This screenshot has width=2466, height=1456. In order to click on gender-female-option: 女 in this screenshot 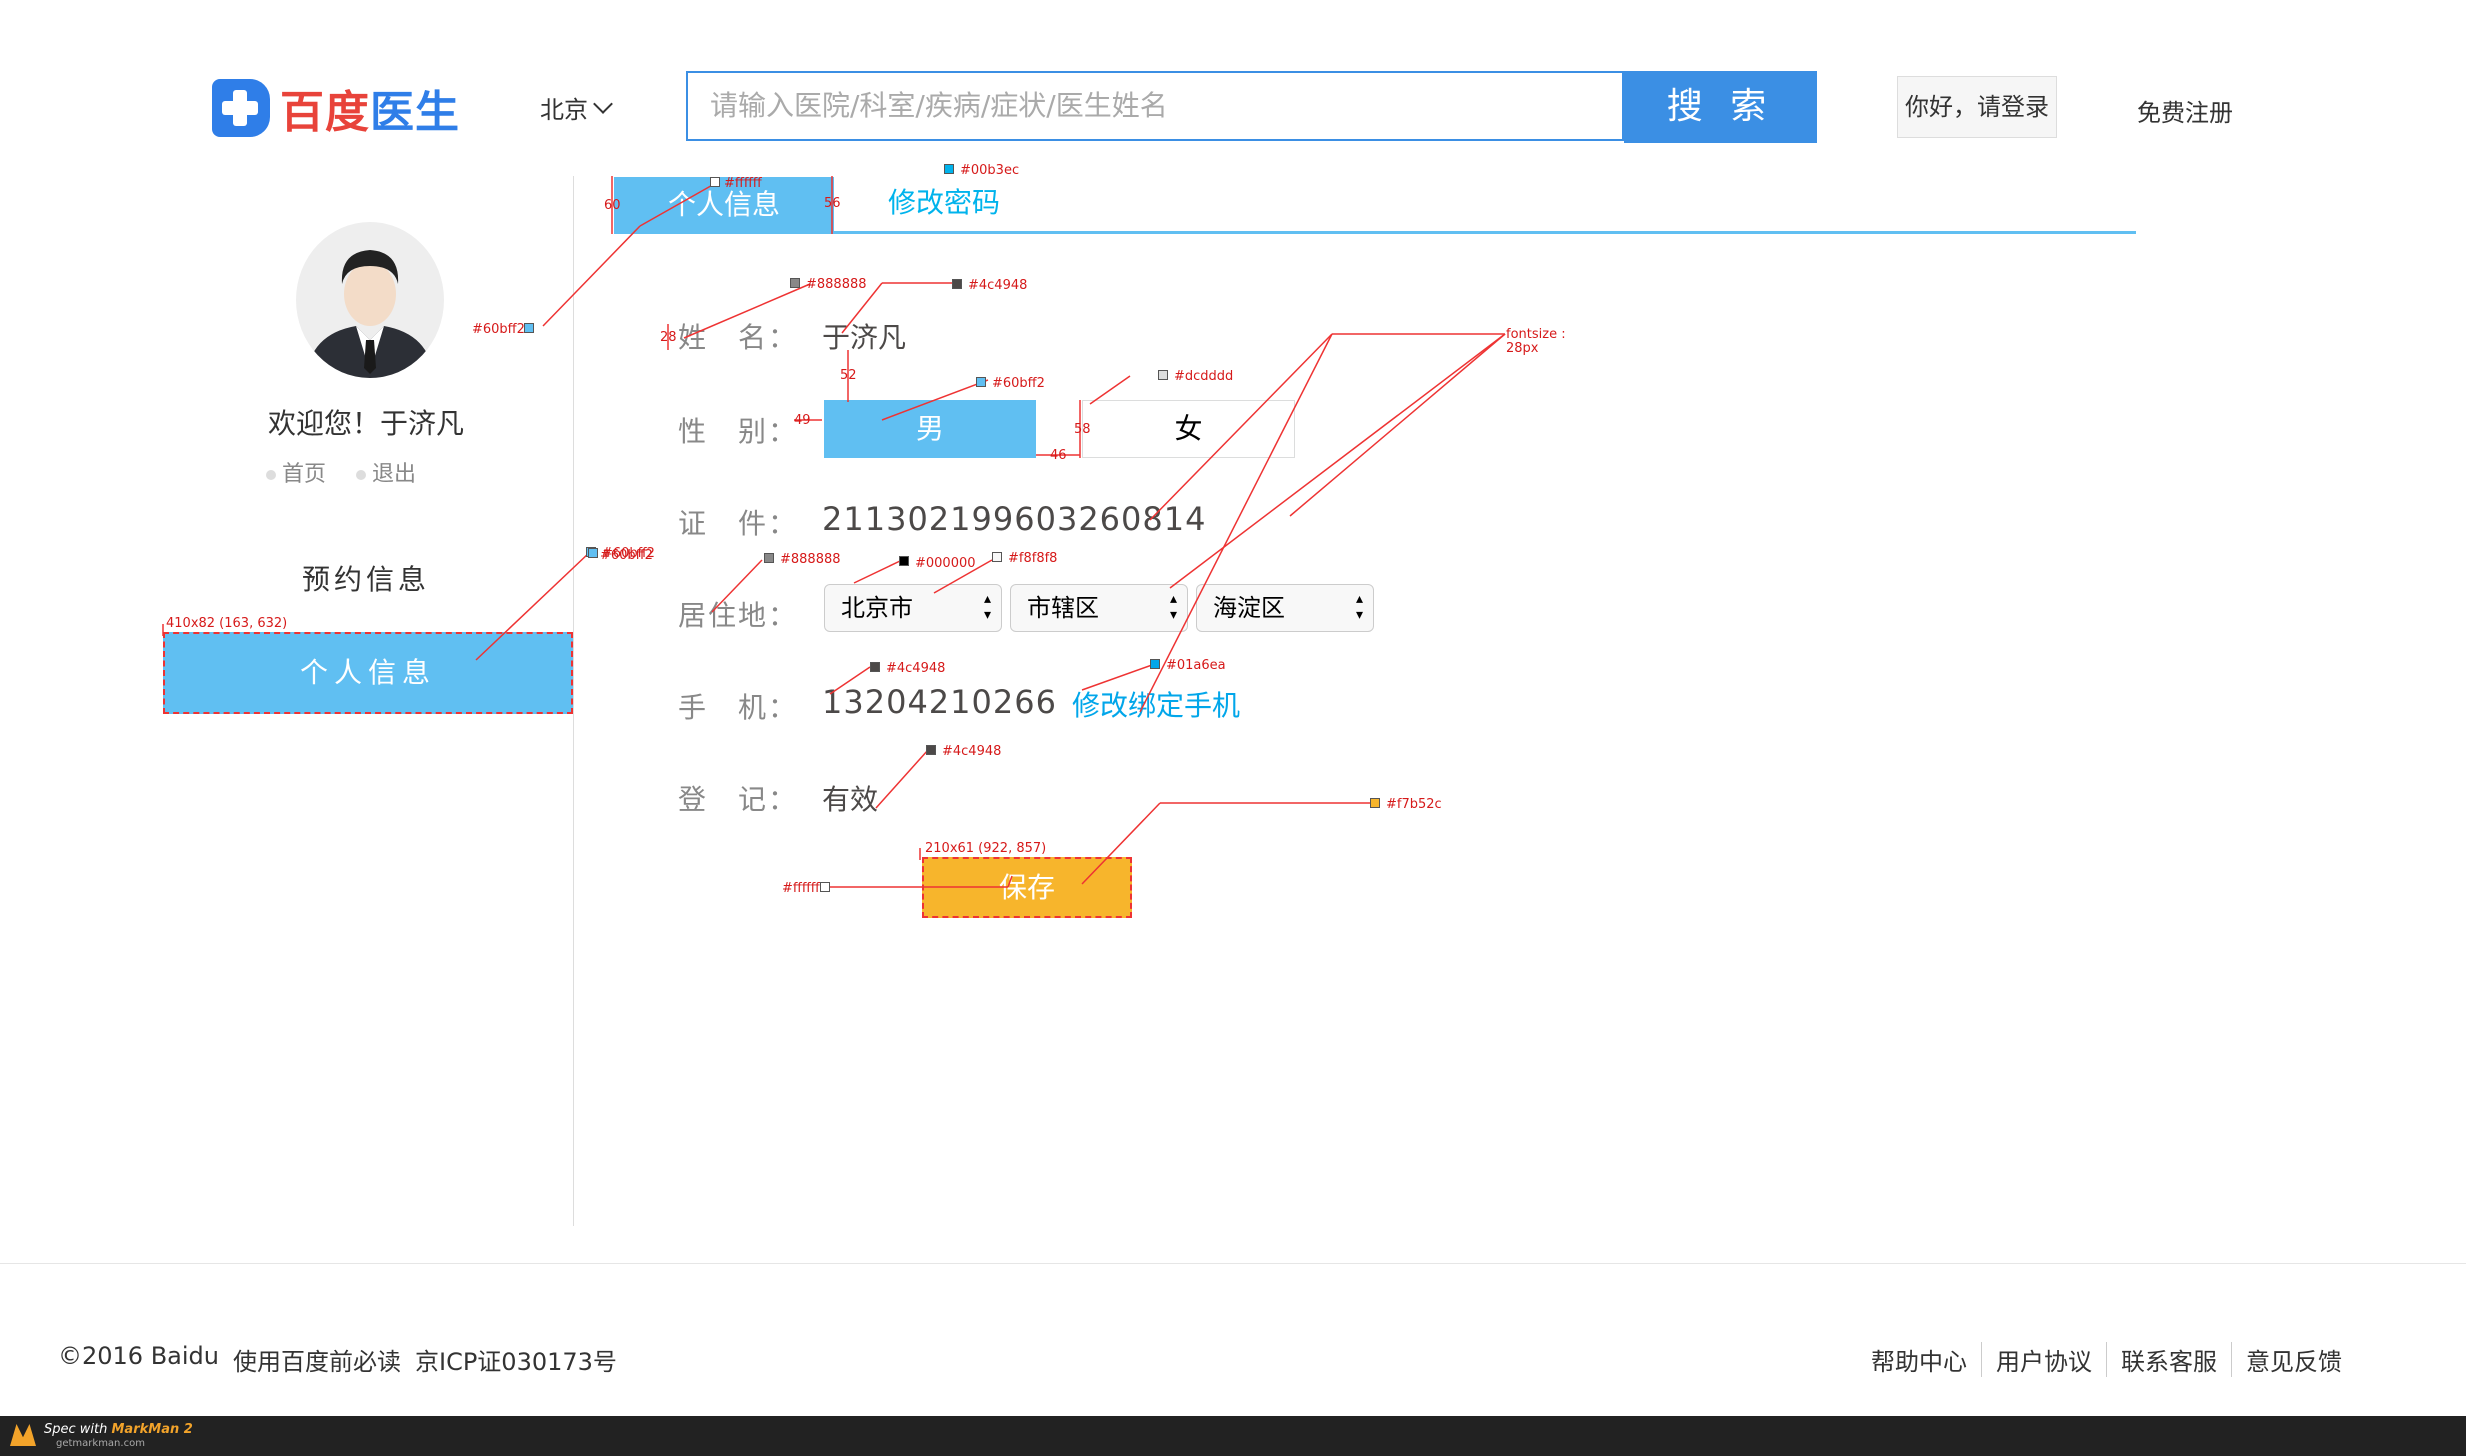, I will do `click(1188, 429)`.